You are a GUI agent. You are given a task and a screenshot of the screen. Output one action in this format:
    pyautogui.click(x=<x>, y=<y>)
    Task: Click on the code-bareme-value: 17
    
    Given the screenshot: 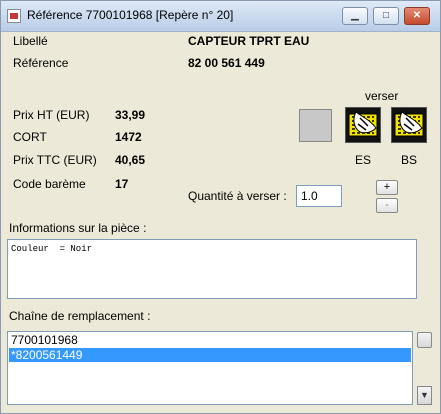 What is the action you would take?
    pyautogui.click(x=122, y=184)
    